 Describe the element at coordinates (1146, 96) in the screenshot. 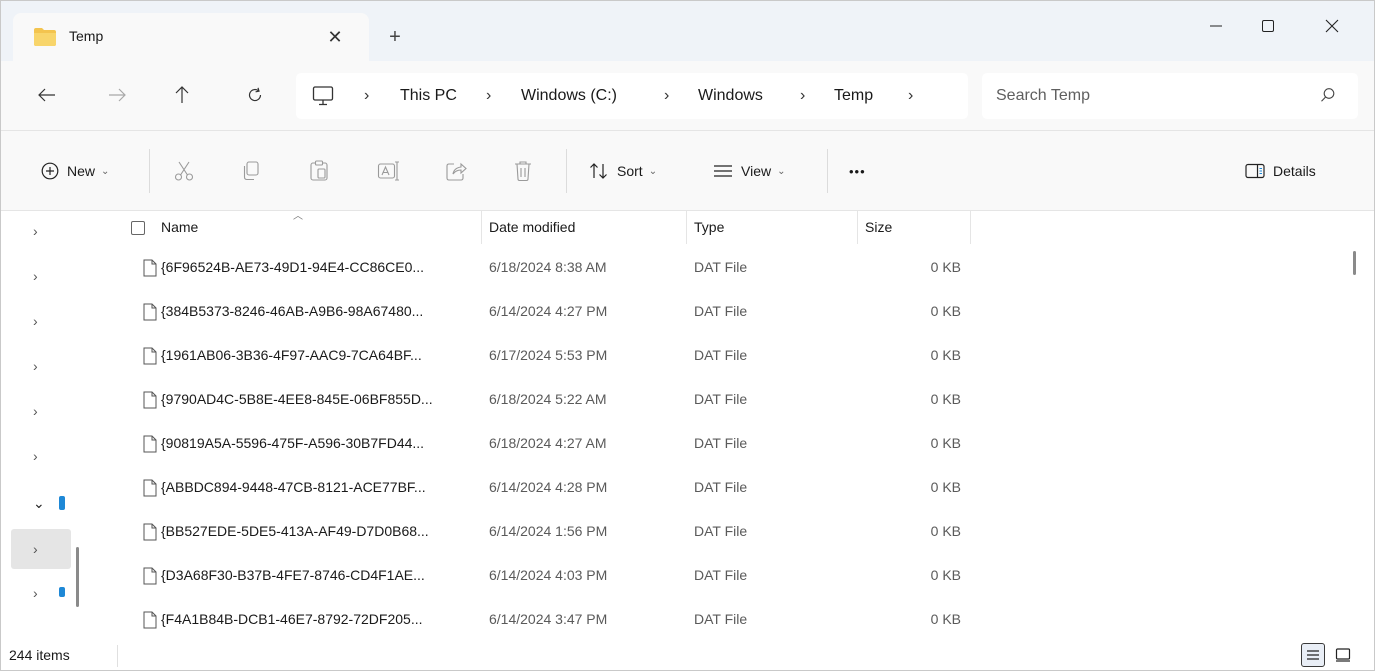

I see `search-input` at that location.